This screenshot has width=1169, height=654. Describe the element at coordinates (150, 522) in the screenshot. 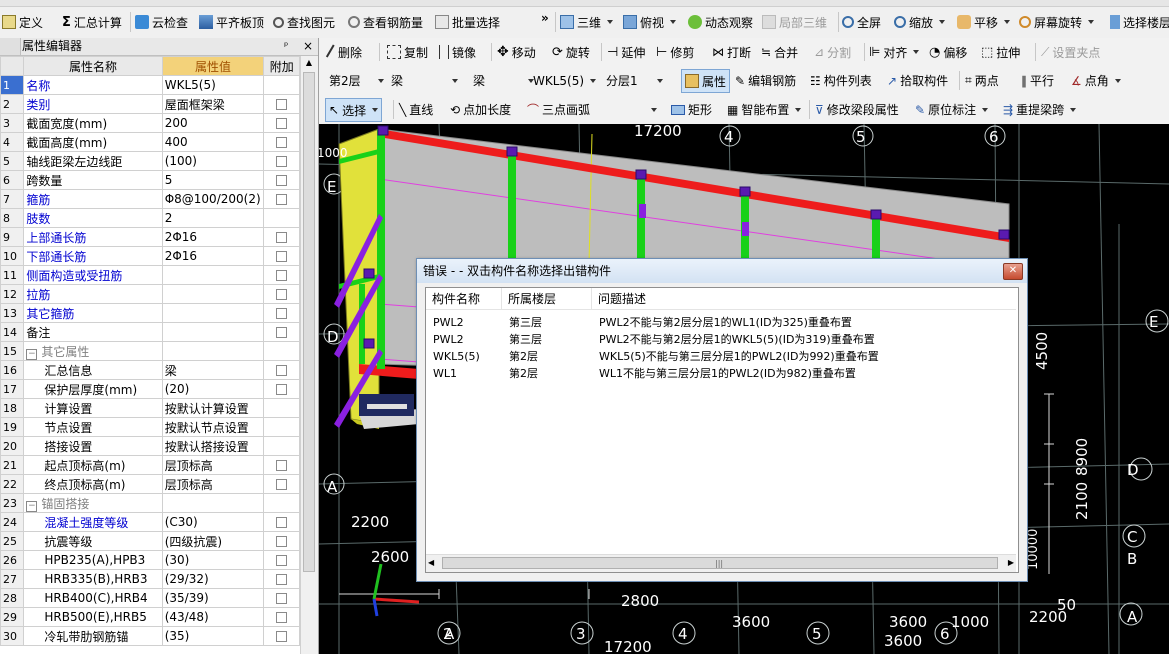

I see `property-row: 24 混凝土强度等级 (C30)` at that location.